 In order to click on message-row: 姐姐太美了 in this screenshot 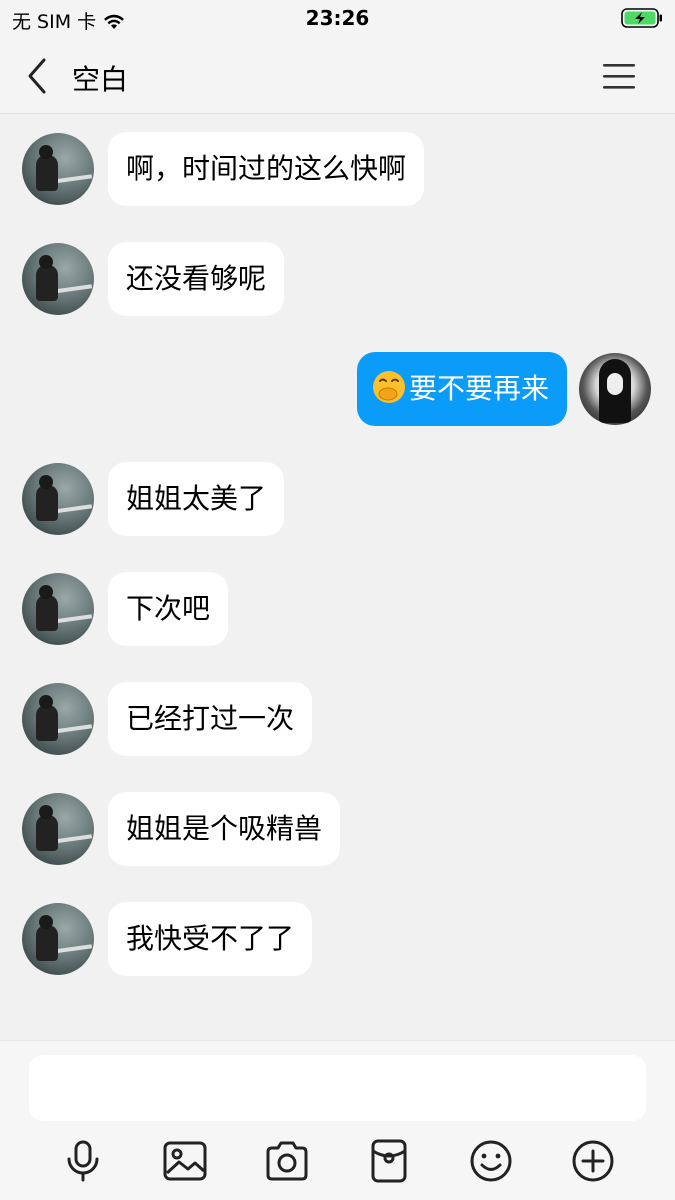, I will do `click(337, 500)`.